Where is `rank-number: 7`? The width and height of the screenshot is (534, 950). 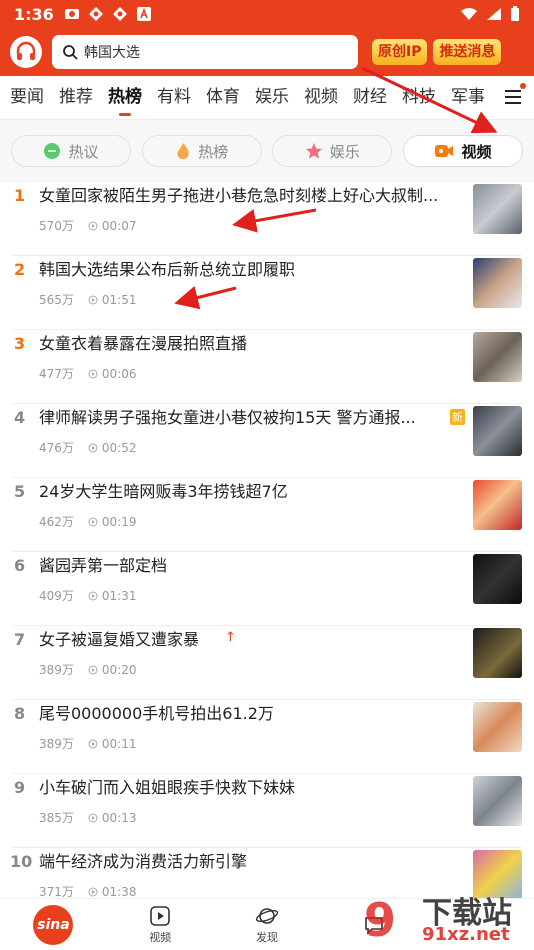 rank-number: 7 is located at coordinates (20, 639).